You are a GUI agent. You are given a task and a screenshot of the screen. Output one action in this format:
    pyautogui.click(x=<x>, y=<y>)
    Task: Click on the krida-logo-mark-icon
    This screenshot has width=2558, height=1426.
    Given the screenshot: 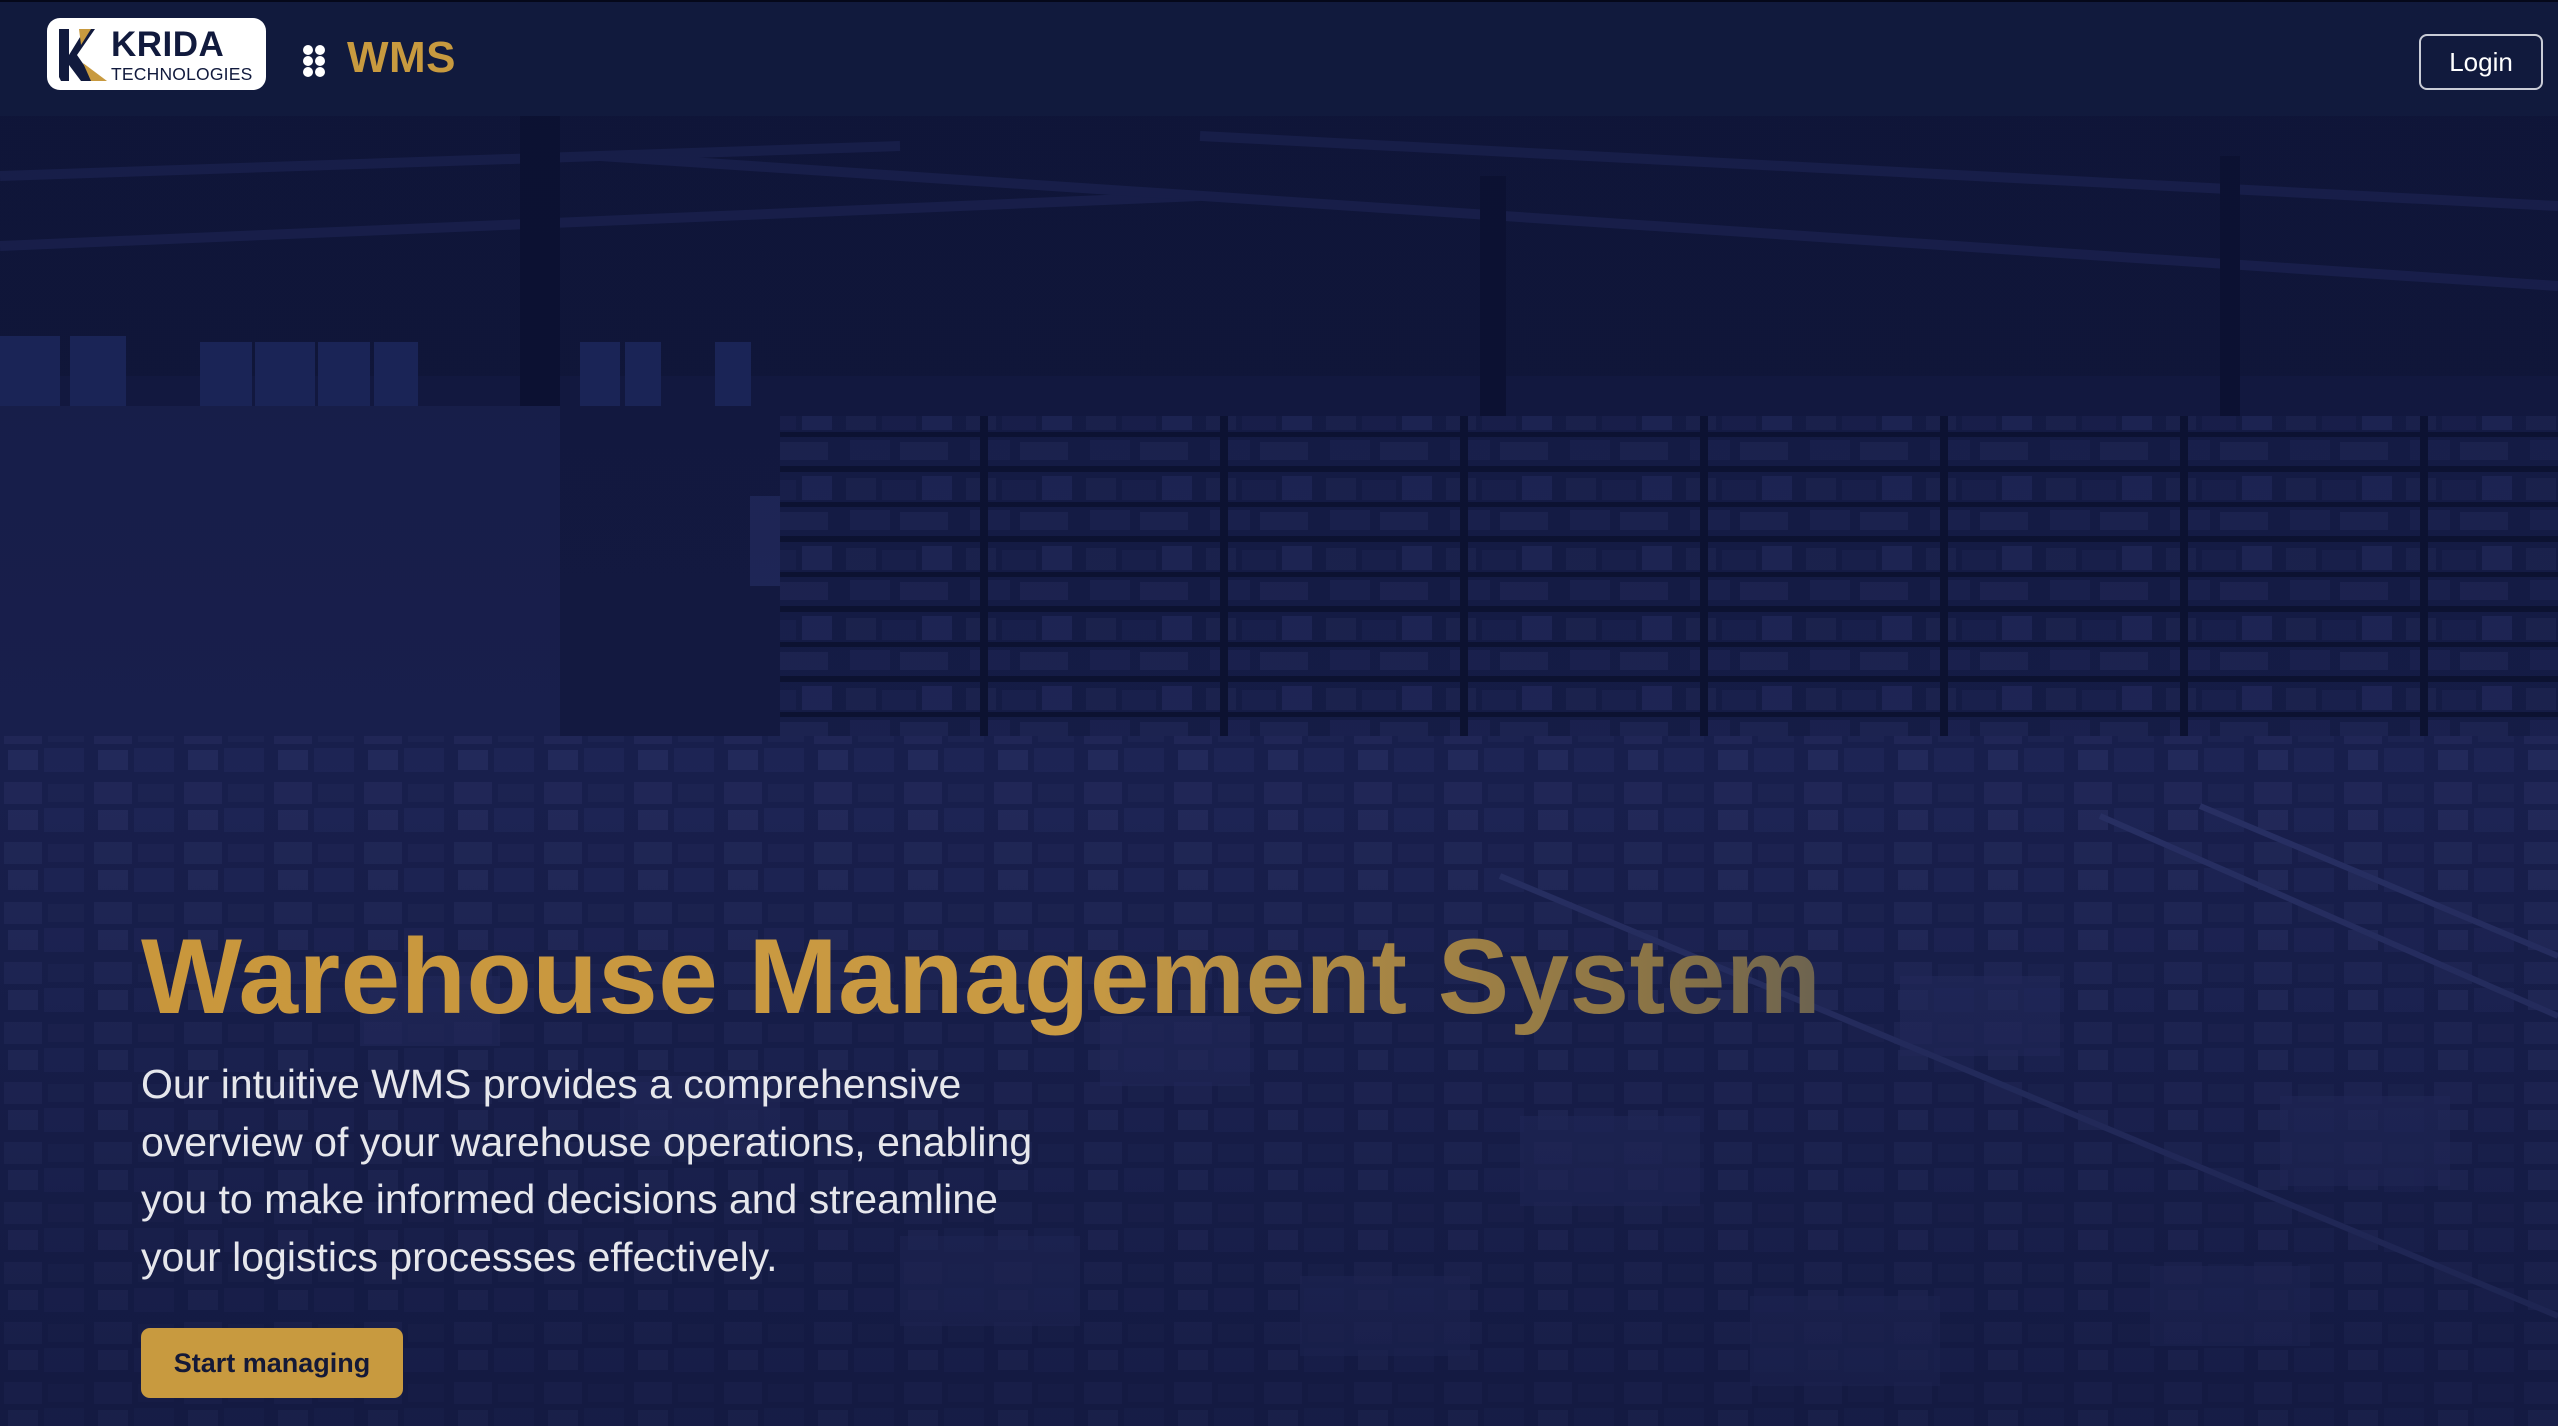 What is the action you would take?
    pyautogui.click(x=83, y=55)
    